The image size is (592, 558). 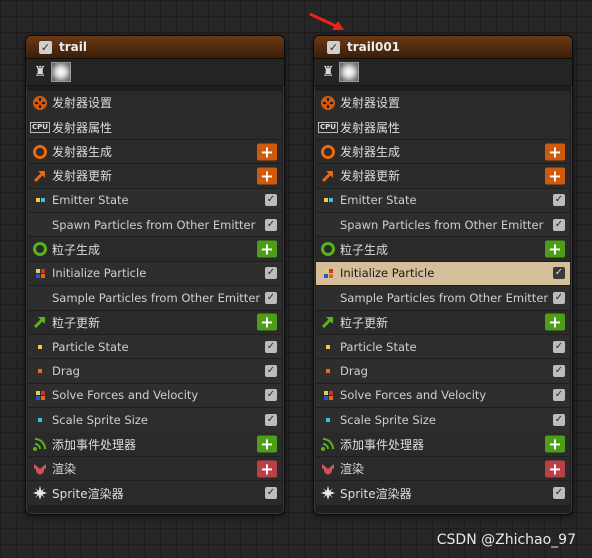 What do you see at coordinates (73, 47) in the screenshot?
I see `emitter-title: trail` at bounding box center [73, 47].